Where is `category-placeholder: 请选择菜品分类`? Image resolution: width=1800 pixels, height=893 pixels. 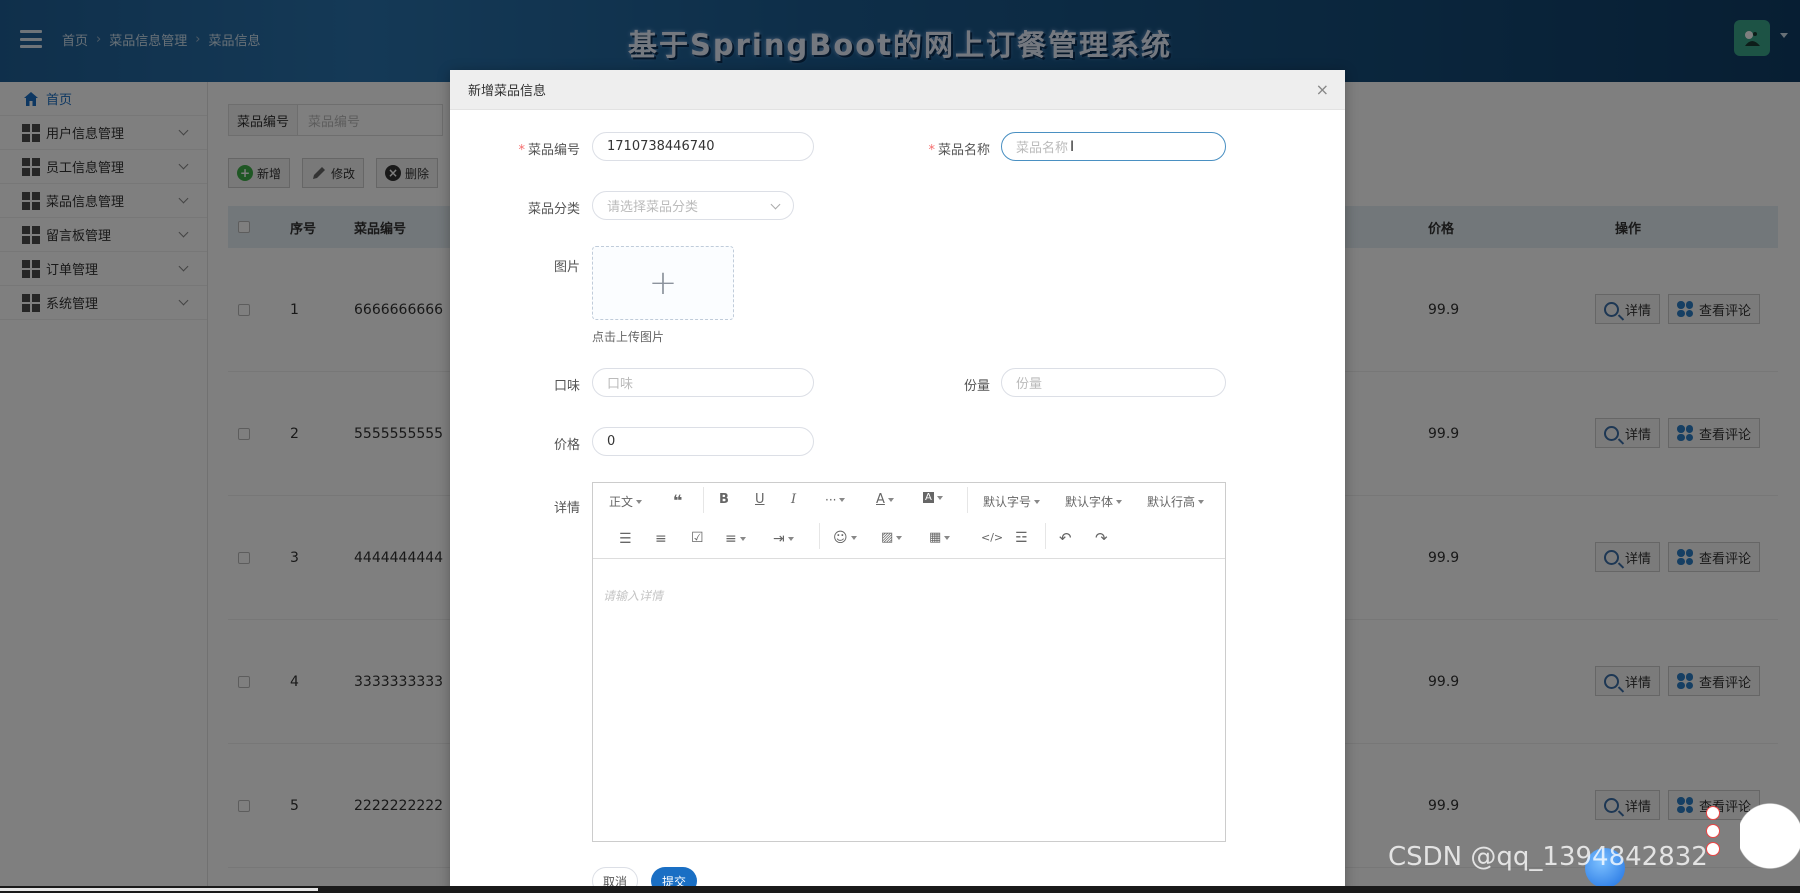
category-placeholder: 请选择菜品分类 is located at coordinates (653, 207).